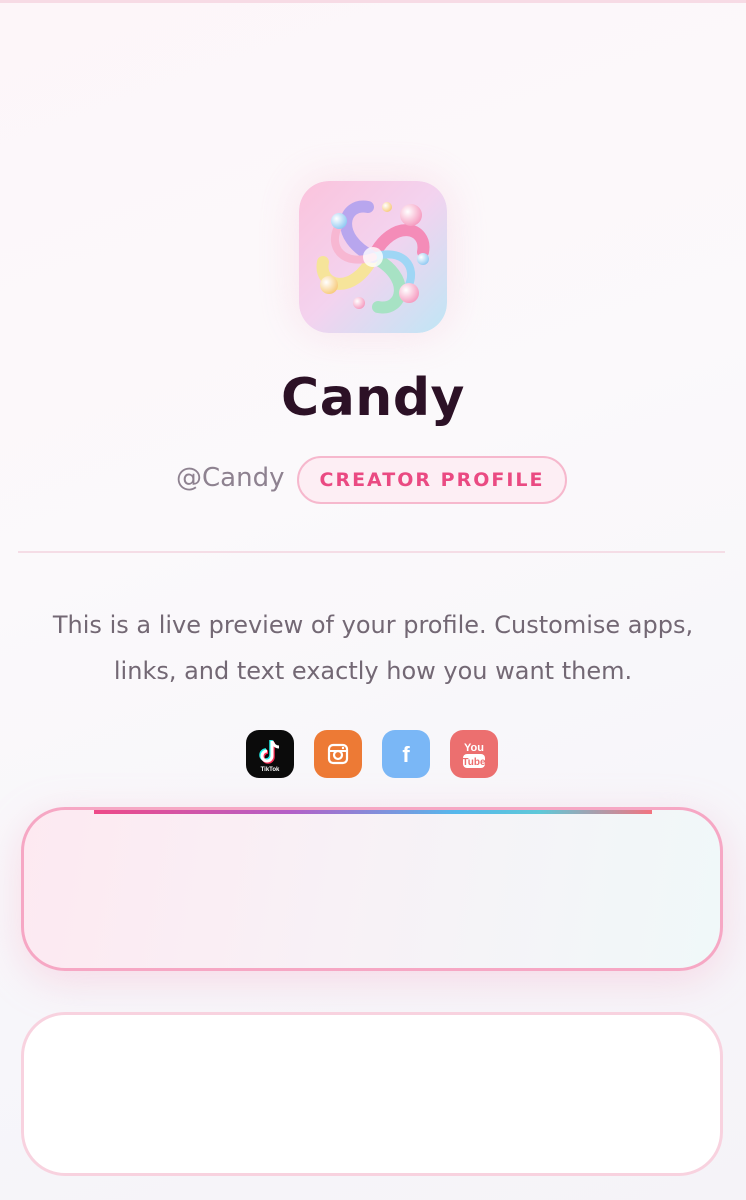  What do you see at coordinates (373, 1) in the screenshot?
I see `top-border` at bounding box center [373, 1].